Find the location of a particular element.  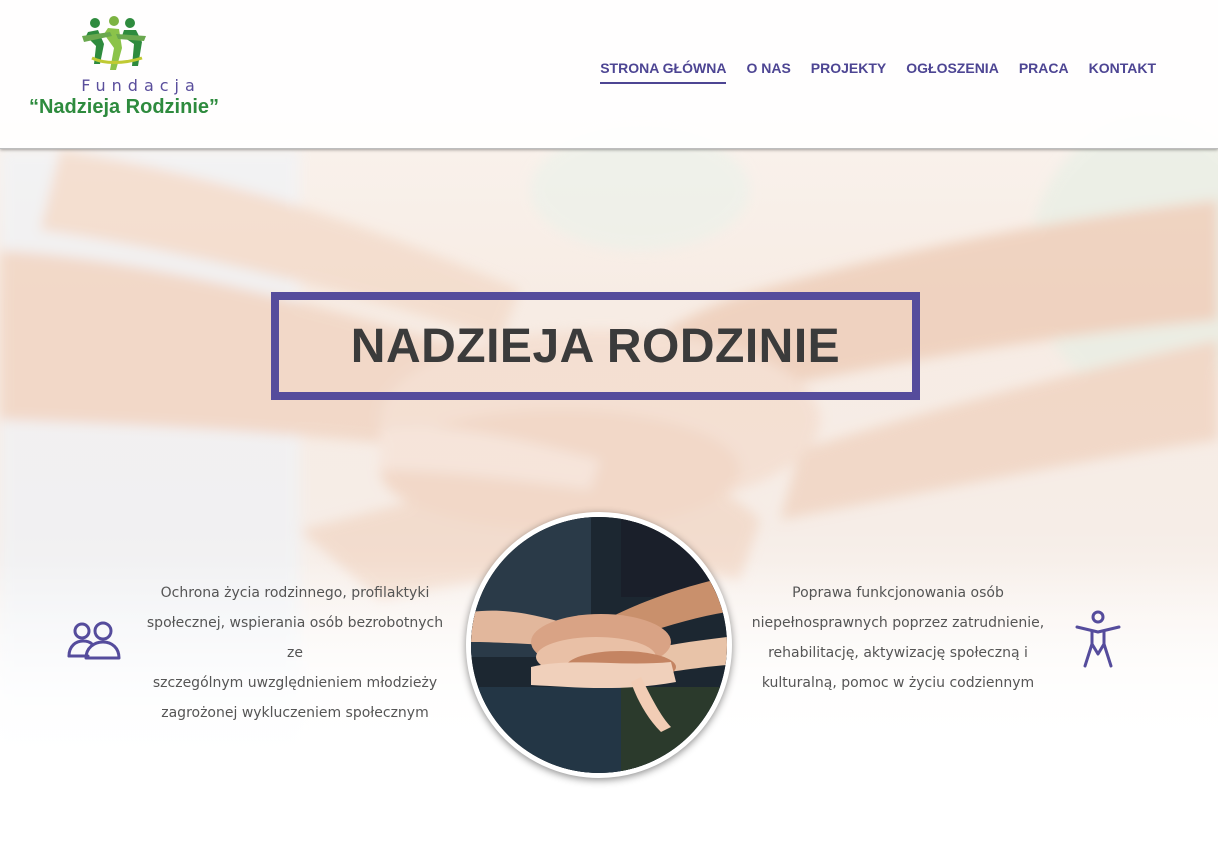

logo-figures-icon is located at coordinates (114, 43).